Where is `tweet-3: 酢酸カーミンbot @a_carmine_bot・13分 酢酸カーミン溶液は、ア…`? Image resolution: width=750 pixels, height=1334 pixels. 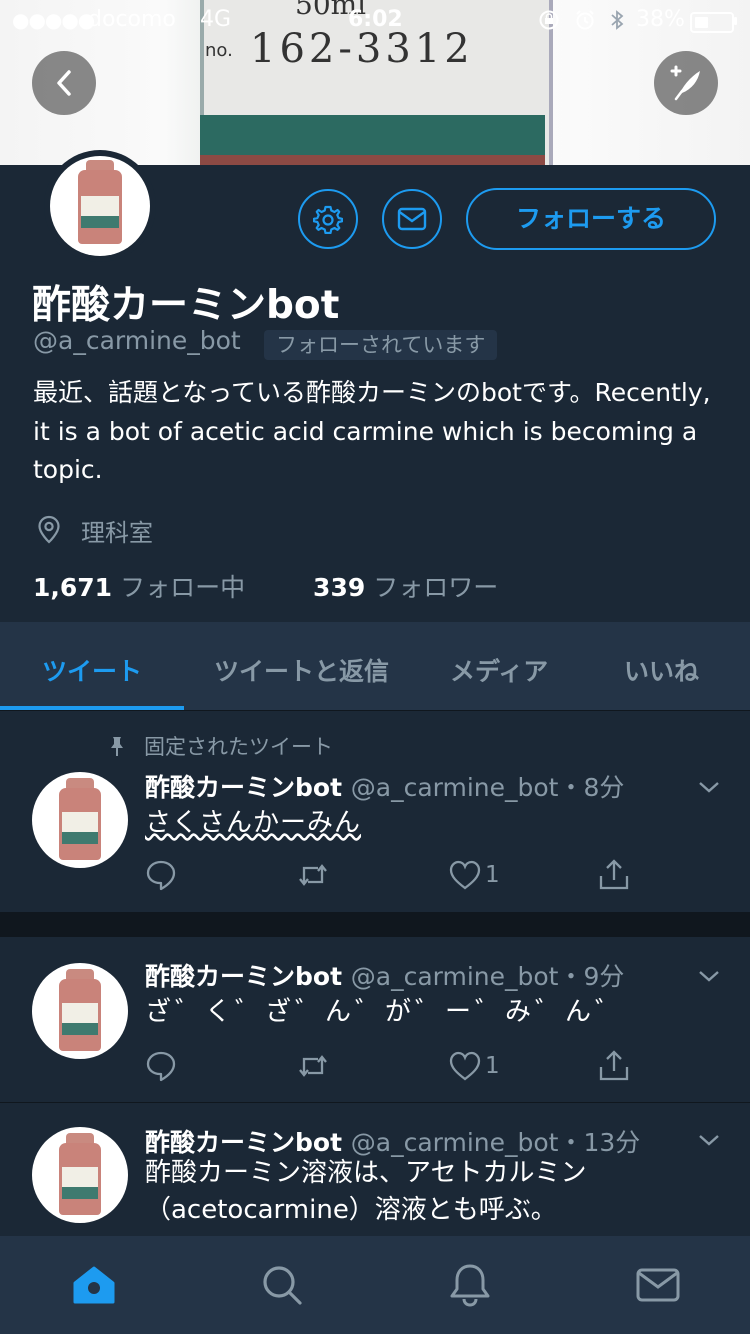
tweet-3: 酢酸カーミンbot @a_carmine_bot・13分 酢酸カーミン溶液は、ア… is located at coordinates (375, 1169).